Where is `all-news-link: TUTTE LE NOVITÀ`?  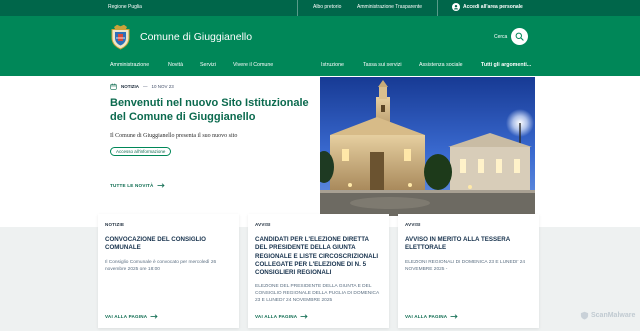 all-news-link: TUTTE LE NOVITÀ is located at coordinates (137, 185).